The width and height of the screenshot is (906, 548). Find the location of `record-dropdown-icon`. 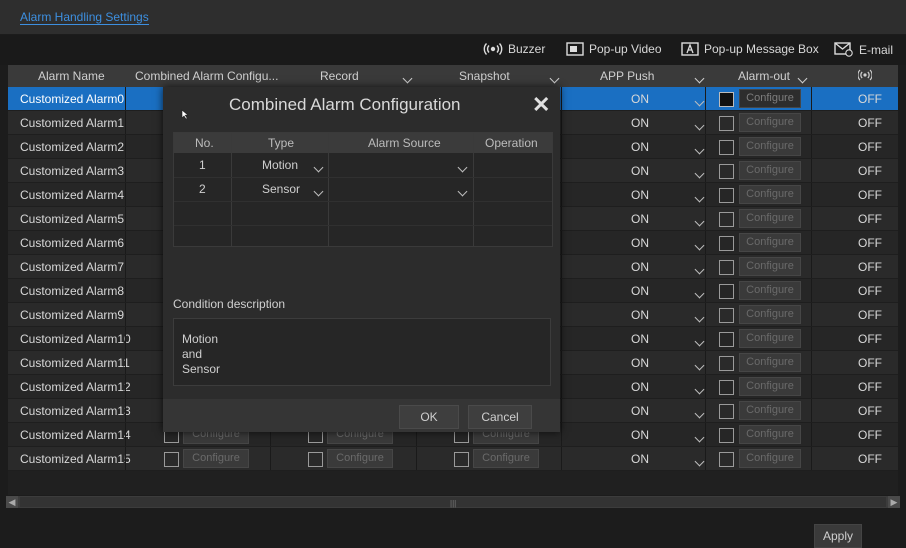

record-dropdown-icon is located at coordinates (407, 78).